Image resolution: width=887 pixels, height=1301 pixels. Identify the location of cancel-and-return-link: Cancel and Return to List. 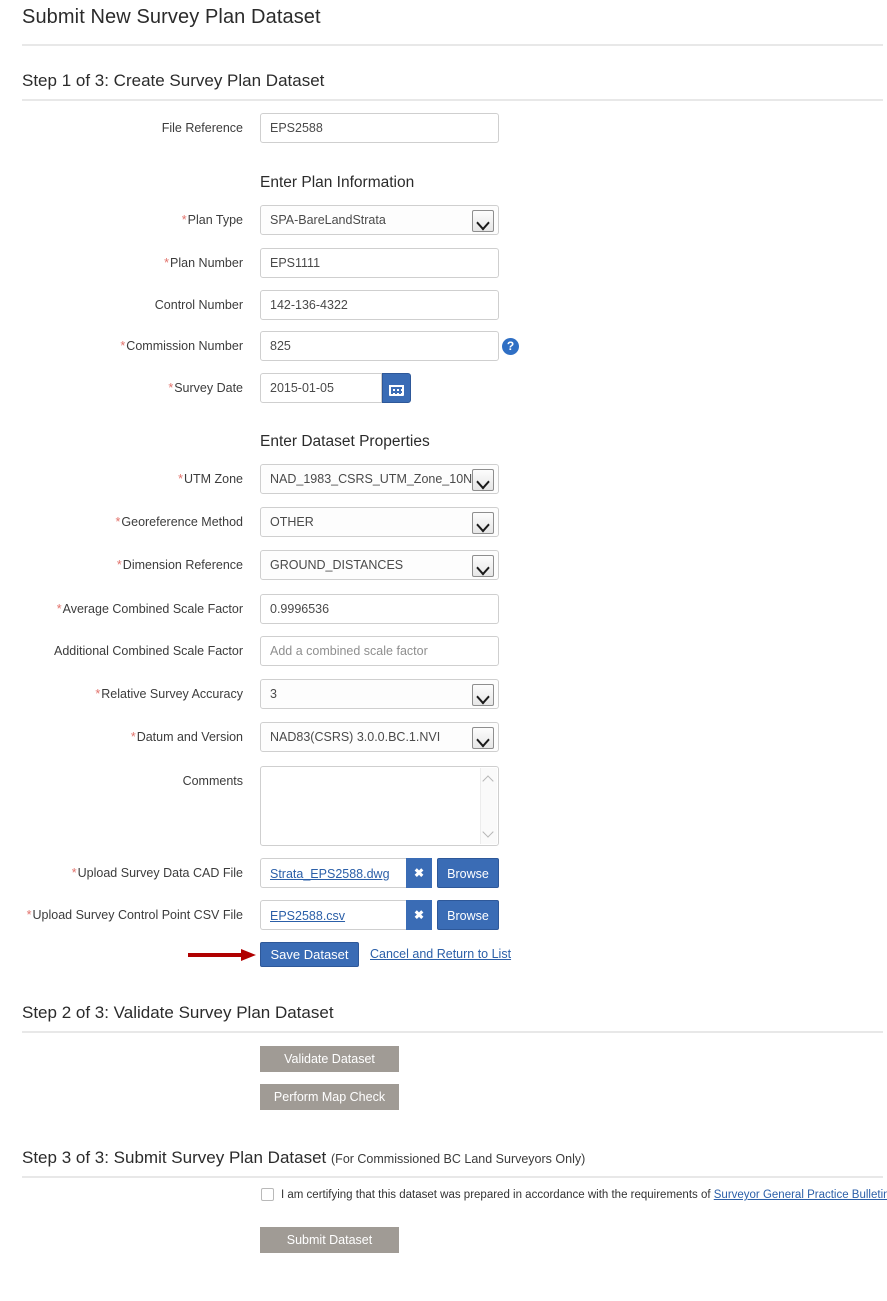
(440, 954).